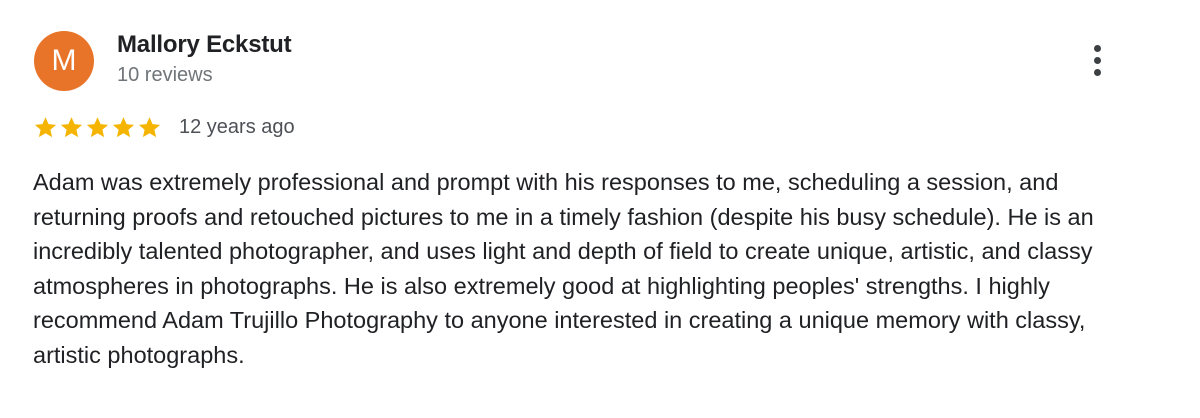 The width and height of the screenshot is (1200, 418). Describe the element at coordinates (1097, 48) in the screenshot. I see `more-vert-icon` at that location.